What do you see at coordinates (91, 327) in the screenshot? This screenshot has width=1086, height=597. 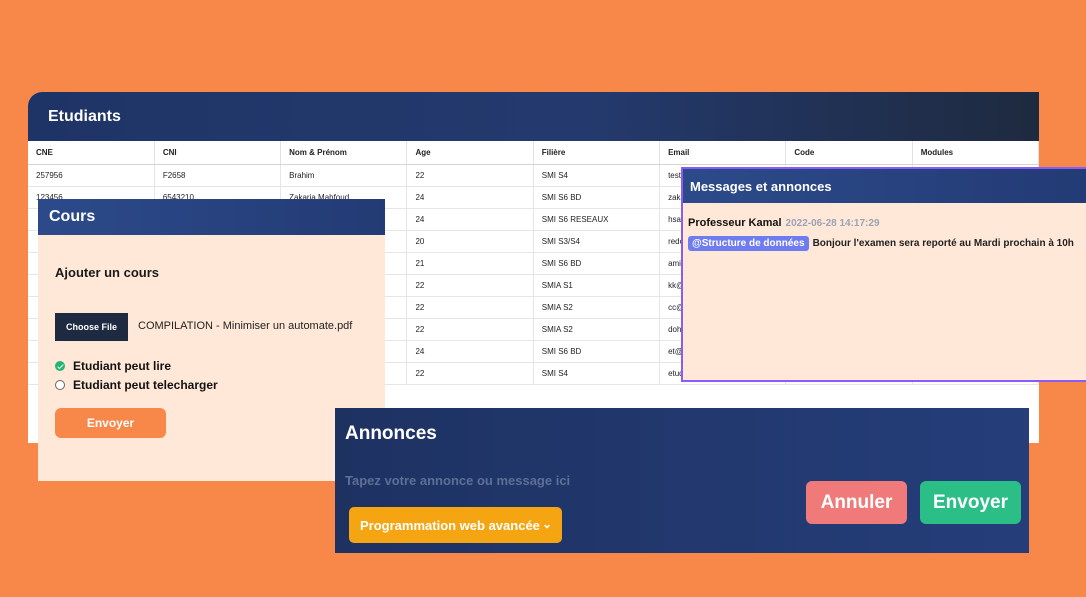 I see `choose-file-button: Choose File` at bounding box center [91, 327].